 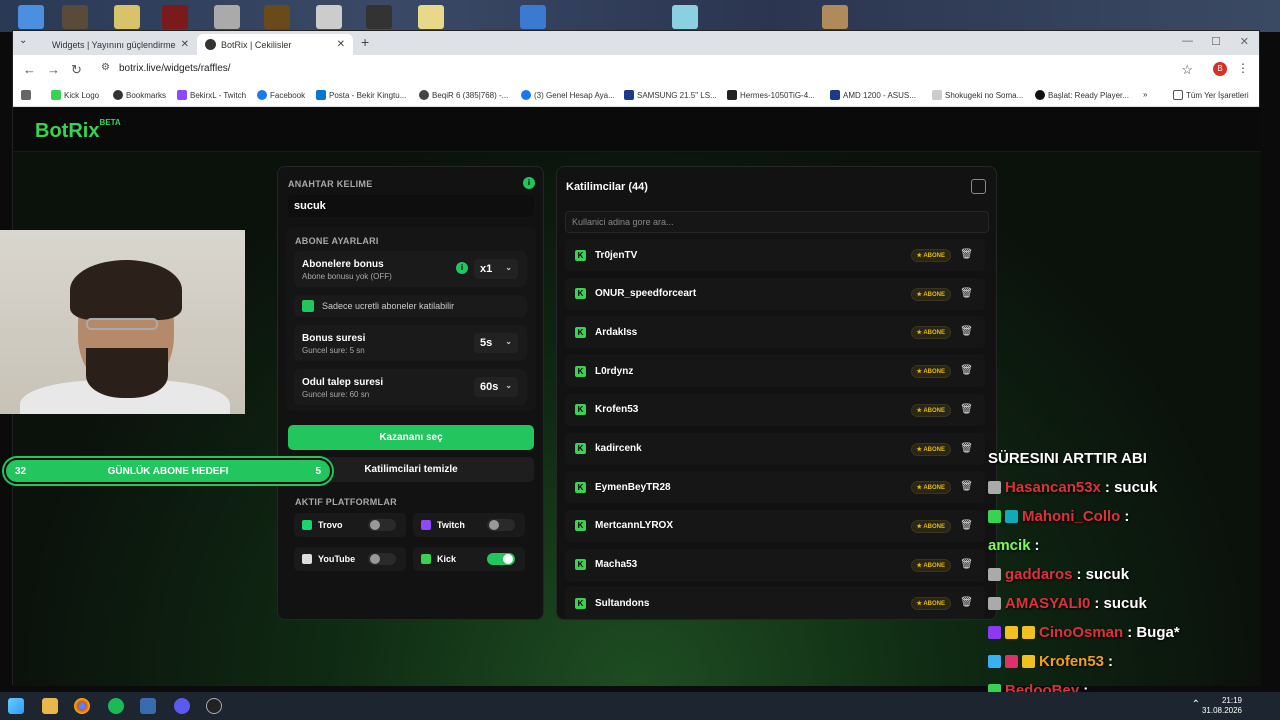 What do you see at coordinates (1131, 487) in the screenshot?
I see `chat-text: : sucuk` at bounding box center [1131, 487].